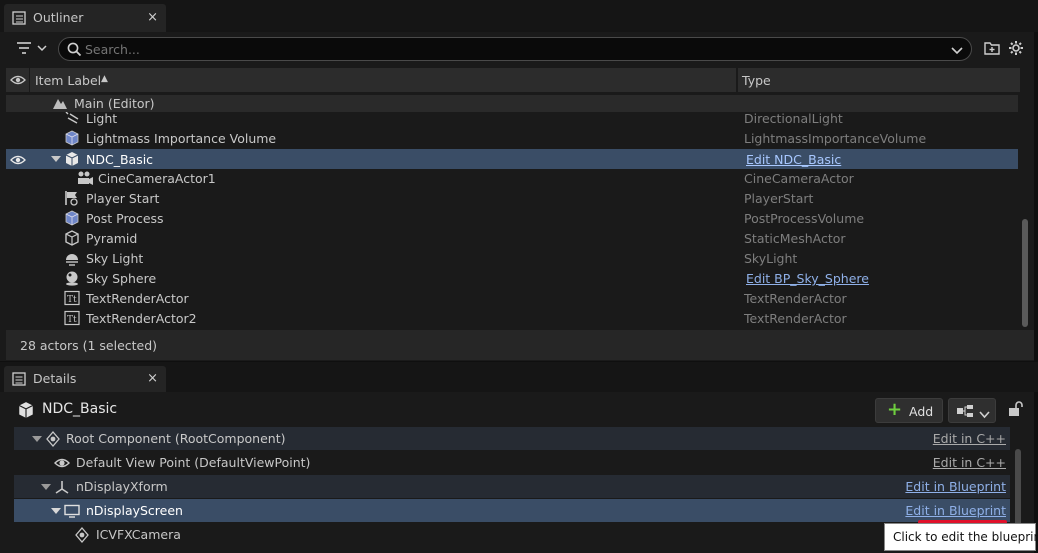  Describe the element at coordinates (512, 510) in the screenshot. I see `component-row-selected: nDisplayScreen Edit in Blueprint` at that location.